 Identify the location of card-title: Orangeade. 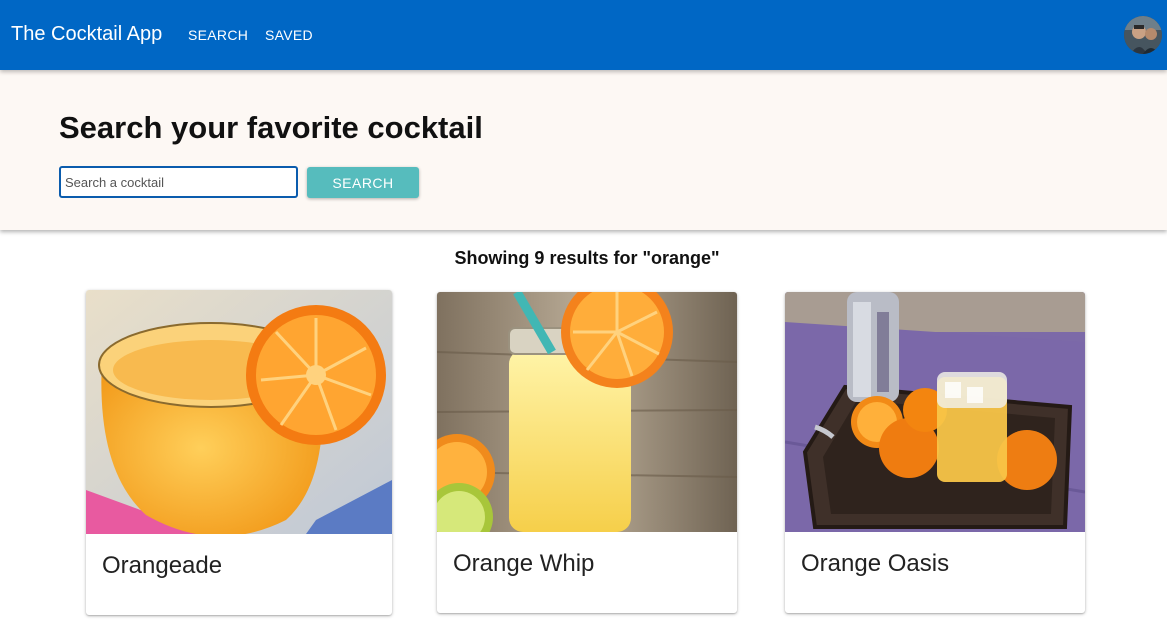
(162, 565).